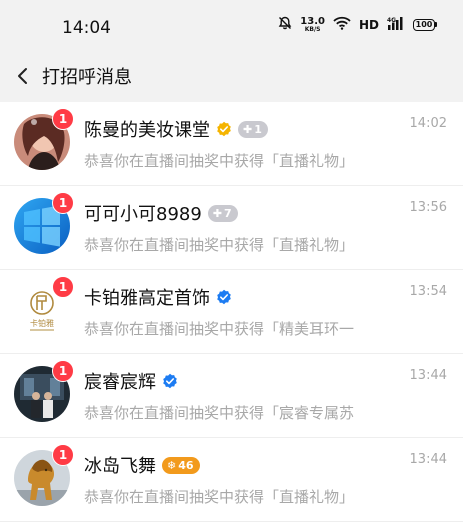 Image resolution: width=463 pixels, height=524 pixels. I want to click on network-speed: 13.0 KB/S, so click(312, 24).